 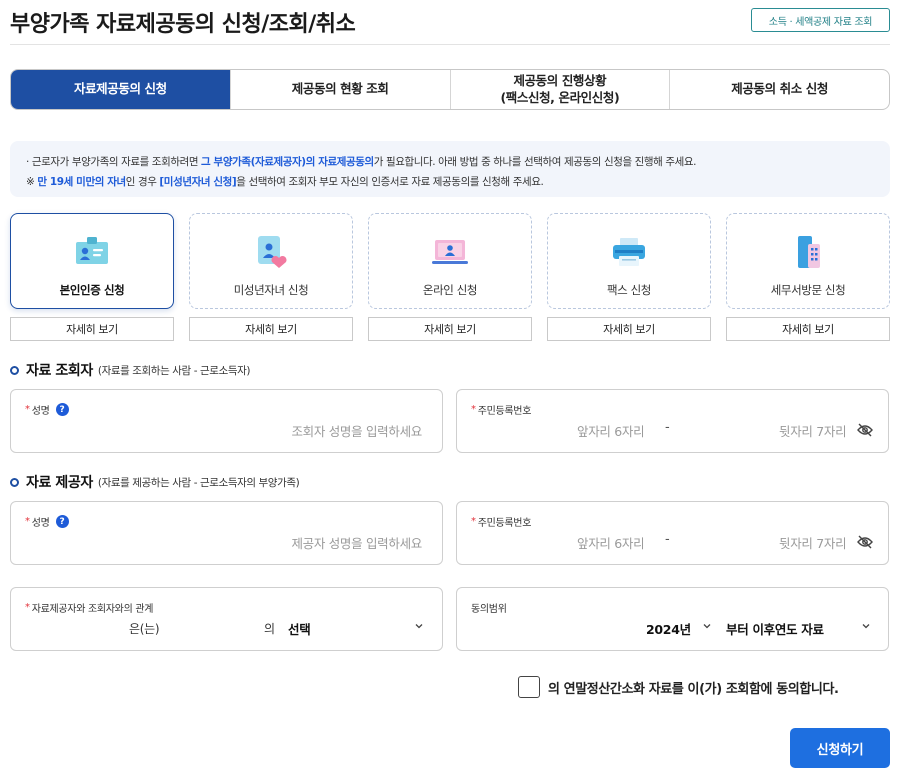 What do you see at coordinates (339, 89) in the screenshot?
I see `tab-consent-status: 제공동의 현황 조회` at bounding box center [339, 89].